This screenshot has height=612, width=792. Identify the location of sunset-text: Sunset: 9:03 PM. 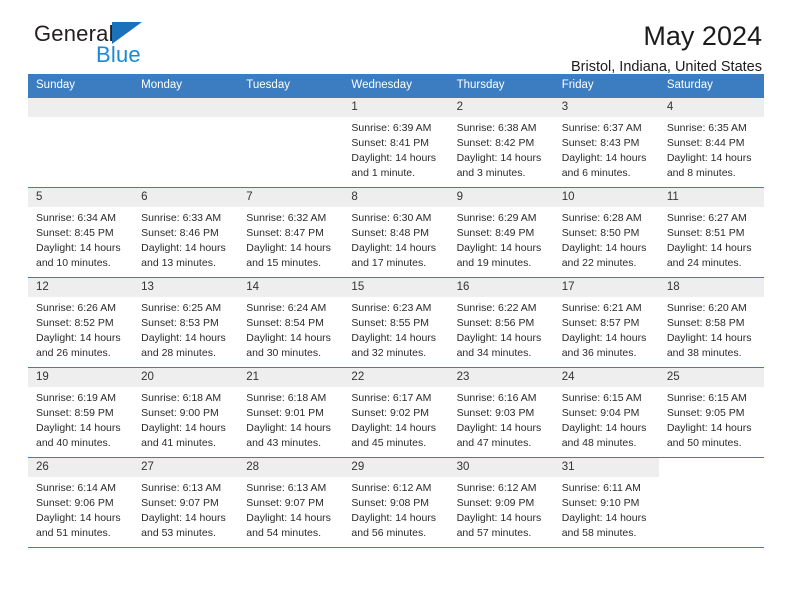
(495, 412).